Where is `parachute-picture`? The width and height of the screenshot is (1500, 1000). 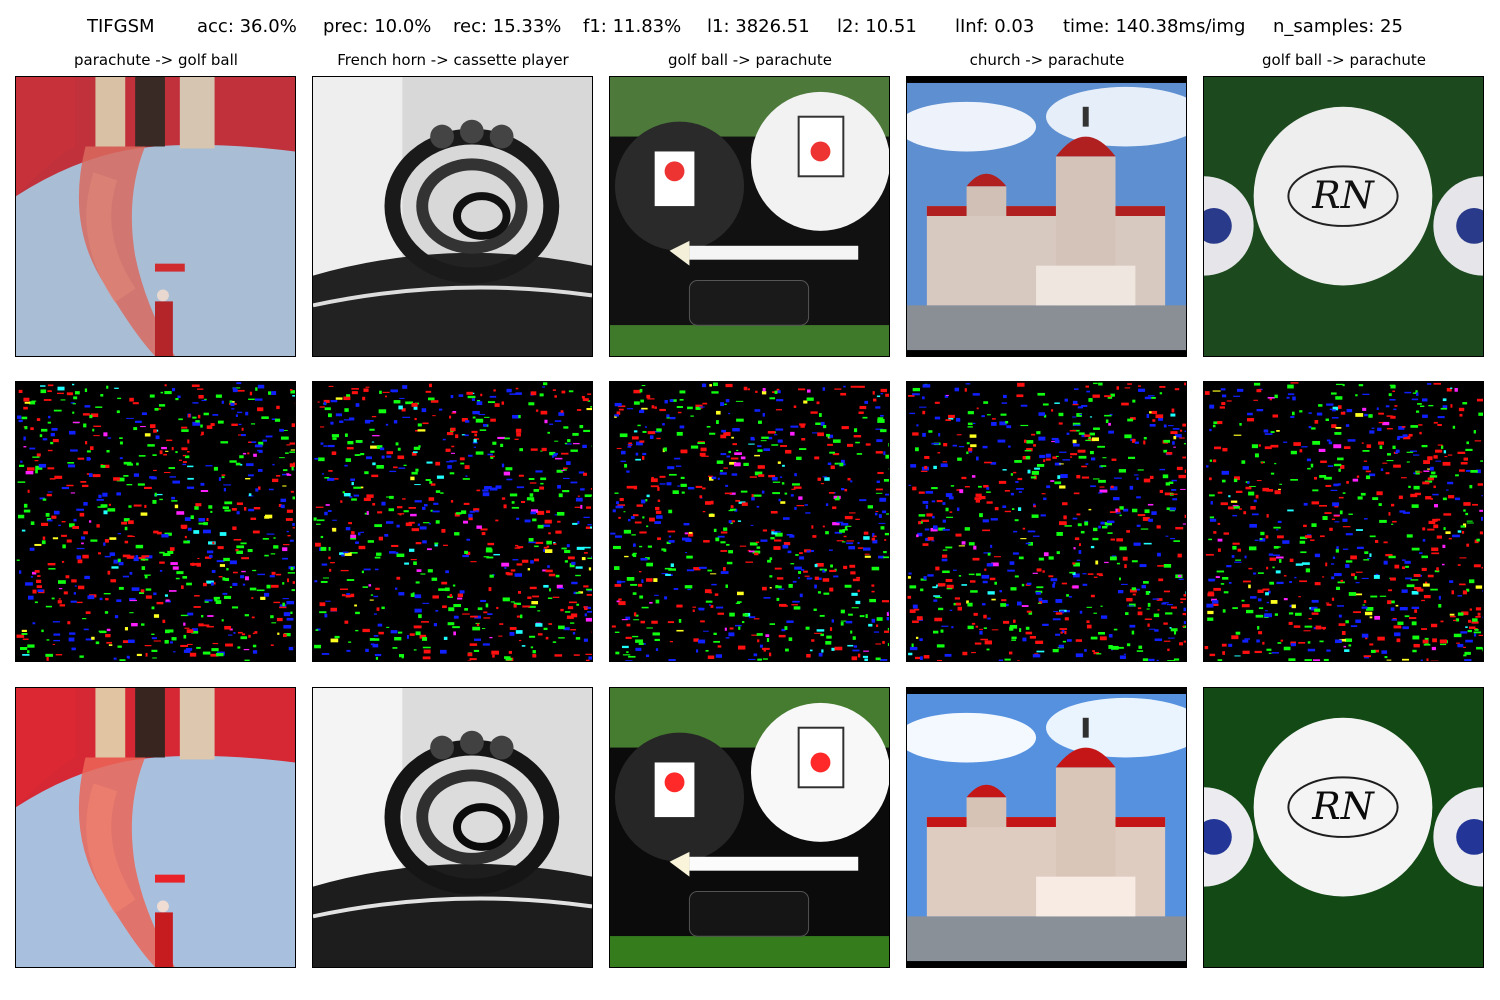 parachute-picture is located at coordinates (155, 216).